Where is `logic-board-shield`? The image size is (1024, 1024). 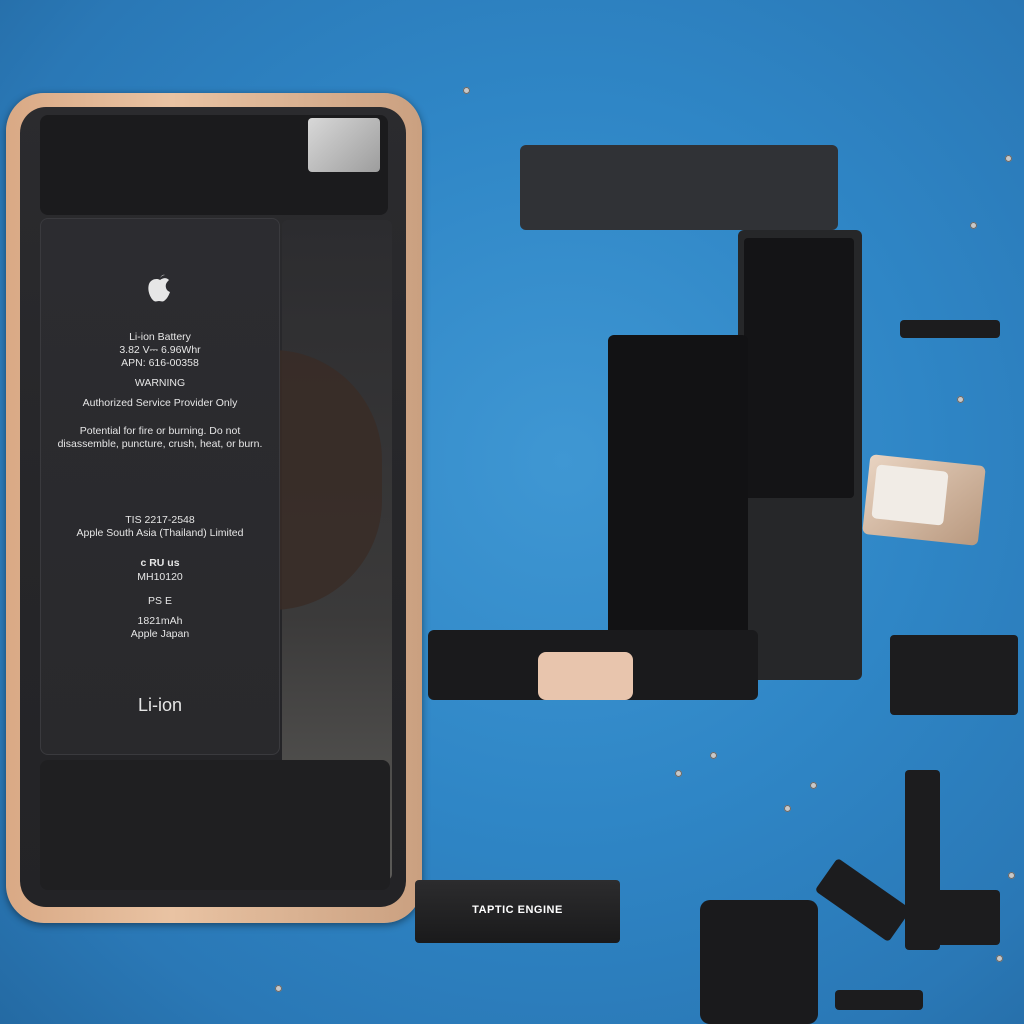
logic-board-shield is located at coordinates (799, 368).